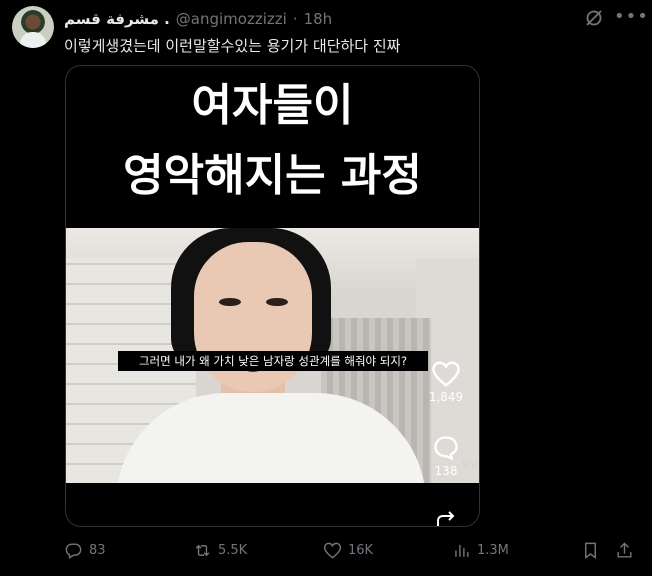 Image resolution: width=652 pixels, height=576 pixels. What do you see at coordinates (272, 105) in the screenshot?
I see `video-caption-line1: 여자들이` at bounding box center [272, 105].